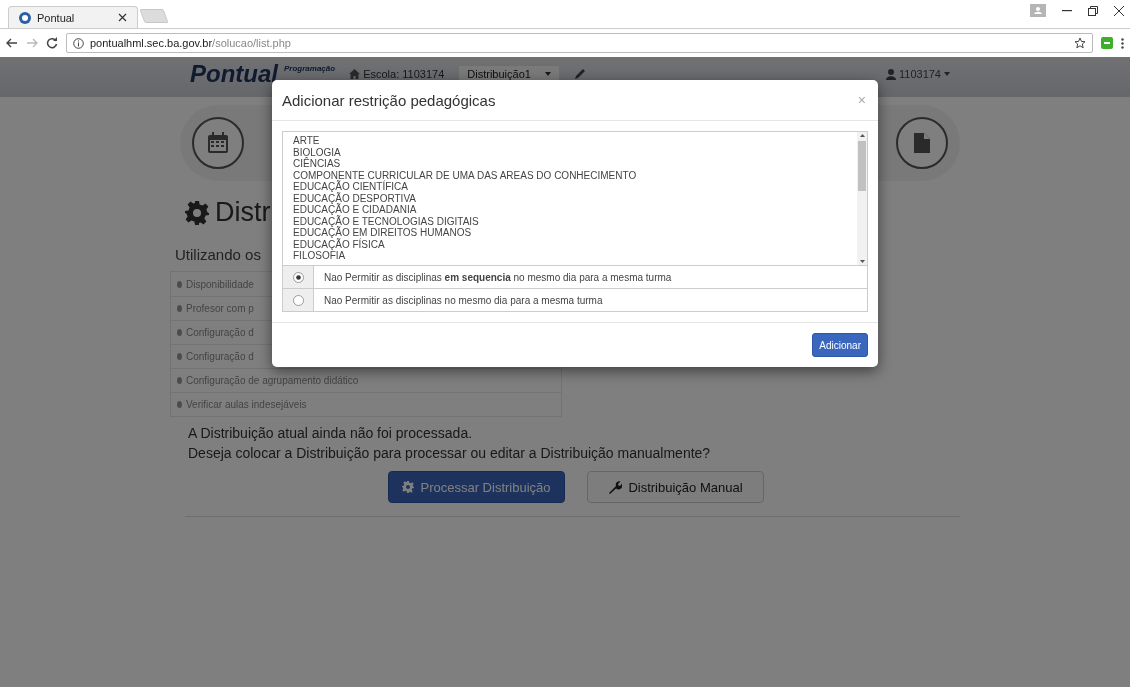 This screenshot has height=687, width=1130. What do you see at coordinates (463, 300) in the screenshot?
I see `option-label: Nao Permitir as disciplinas no mesmo dia para a mesma turma` at bounding box center [463, 300].